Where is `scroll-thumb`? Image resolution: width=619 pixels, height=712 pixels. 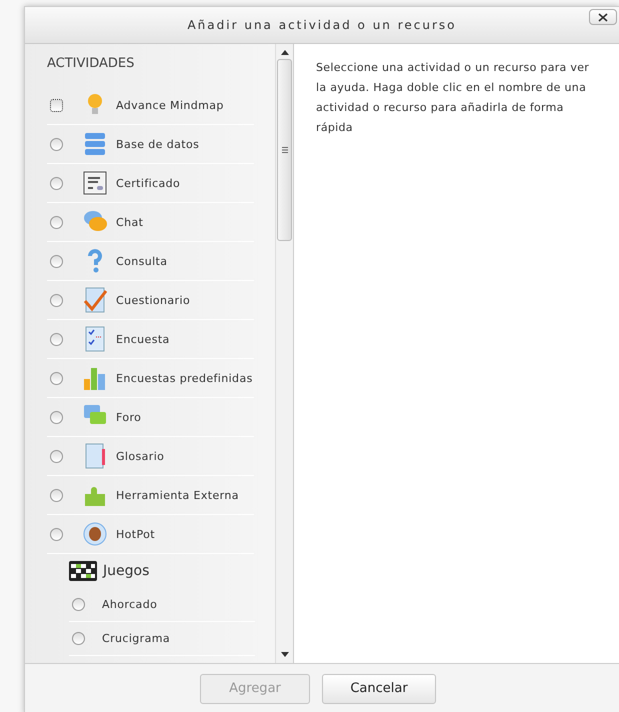
scroll-thumb is located at coordinates (284, 150).